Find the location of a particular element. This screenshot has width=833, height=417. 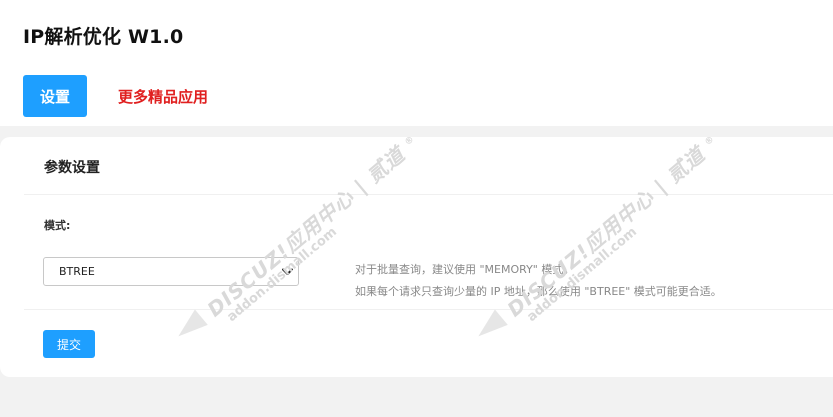

panel-title: 参数设置 is located at coordinates (72, 168).